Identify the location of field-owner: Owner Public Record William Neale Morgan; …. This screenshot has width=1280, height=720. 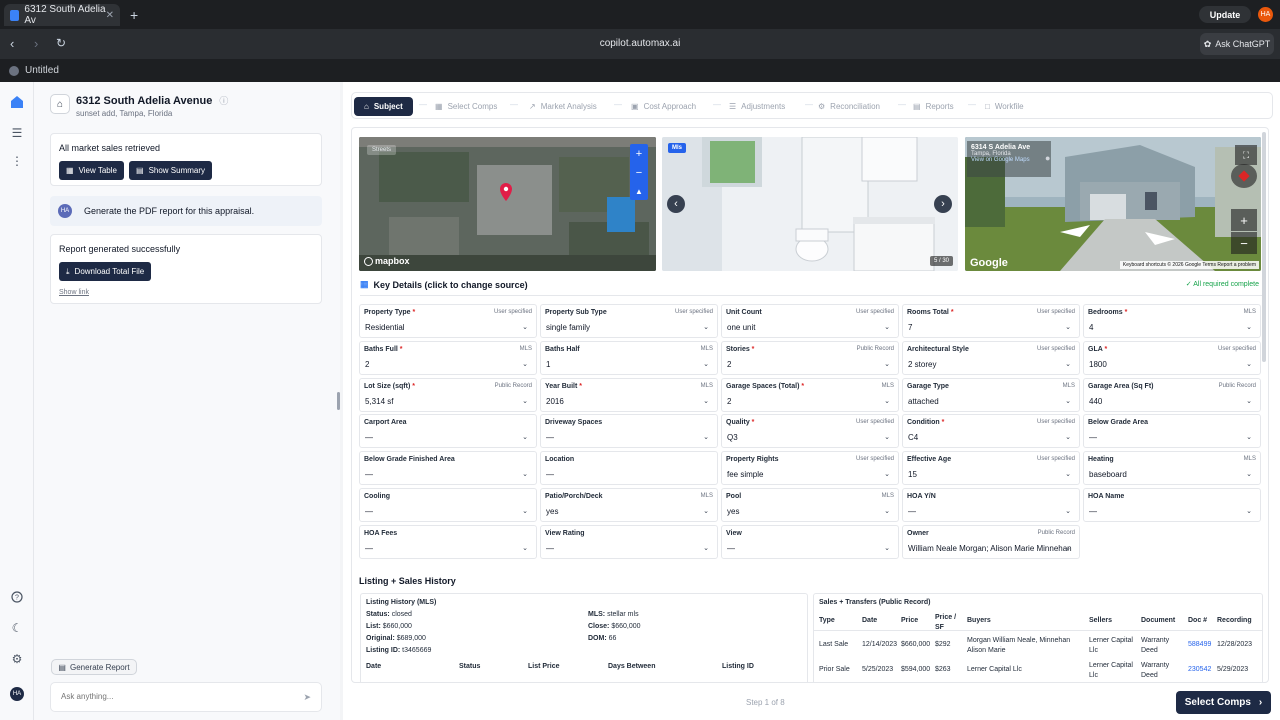
(991, 541).